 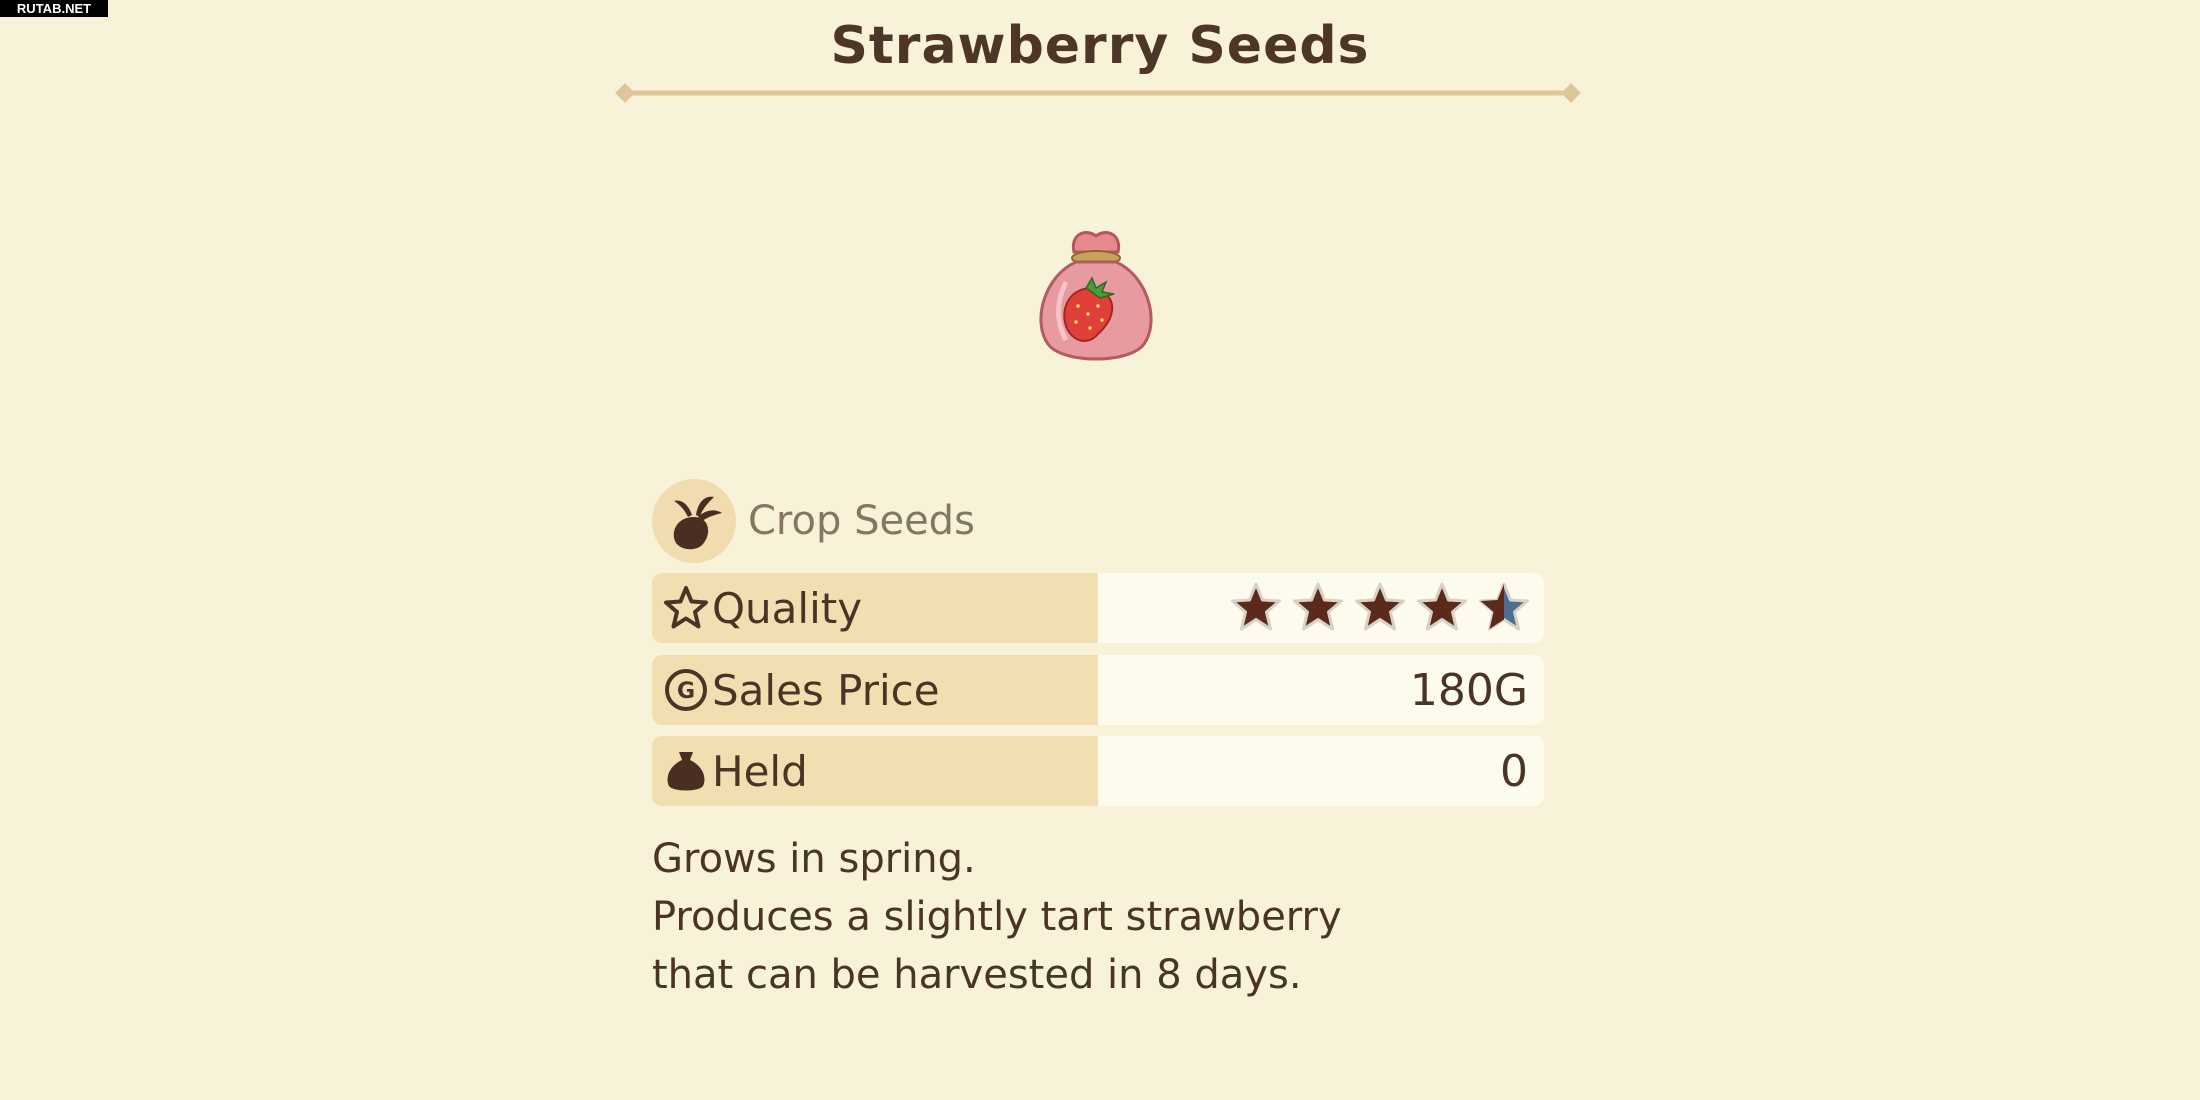 I want to click on sales-price-row: G Sales Price 180G, so click(x=1098, y=690).